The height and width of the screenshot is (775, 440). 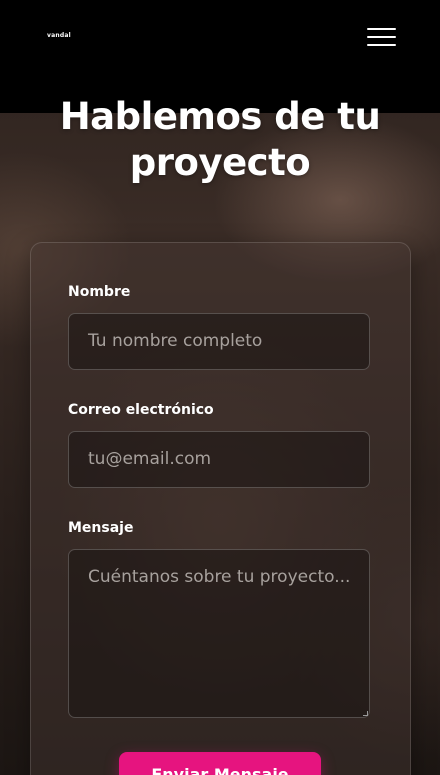 What do you see at coordinates (101, 528) in the screenshot?
I see `message-label: Mensaje` at bounding box center [101, 528].